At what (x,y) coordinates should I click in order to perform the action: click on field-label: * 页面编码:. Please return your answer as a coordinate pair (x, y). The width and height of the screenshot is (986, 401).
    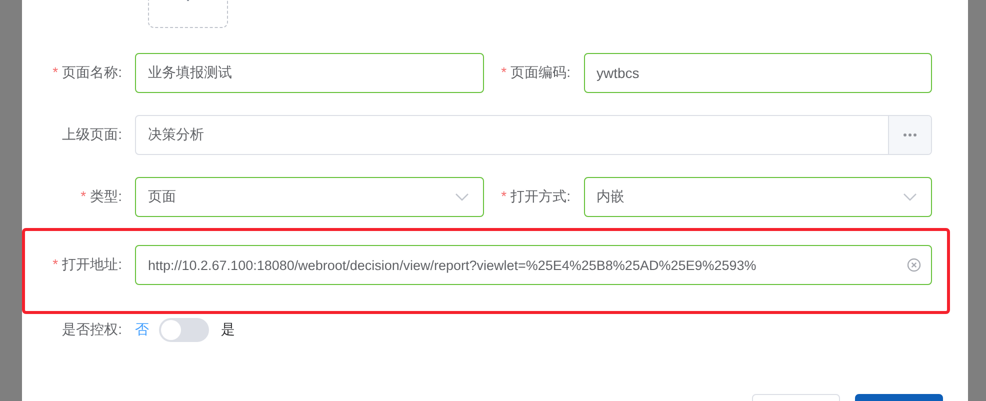
    Looking at the image, I should click on (536, 73).